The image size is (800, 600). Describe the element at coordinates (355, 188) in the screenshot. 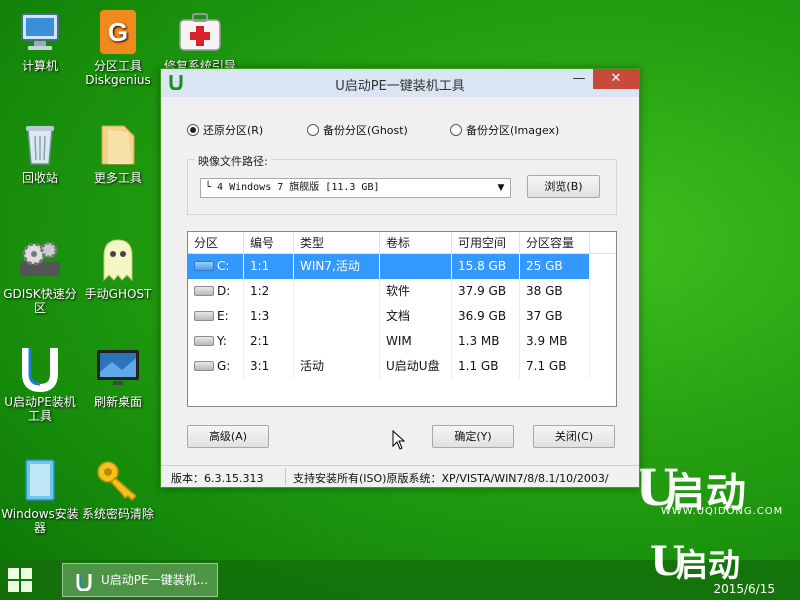

I see `image-path-select: └ 4 Windows 7 旗舰版 [11.3 GB] ▼` at that location.